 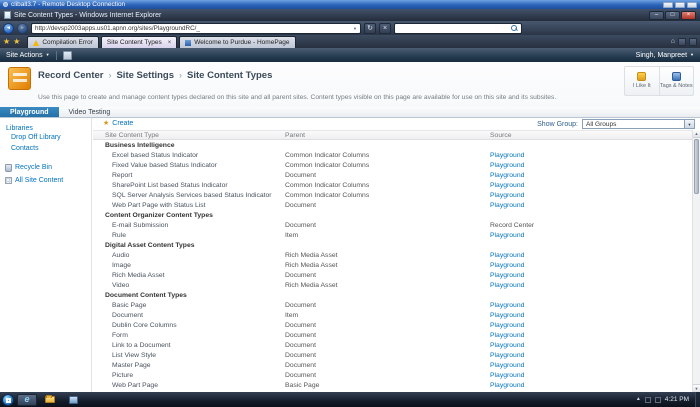 I want to click on browser-tab-site-content-types: Site Content Types ×, so click(x=139, y=42).